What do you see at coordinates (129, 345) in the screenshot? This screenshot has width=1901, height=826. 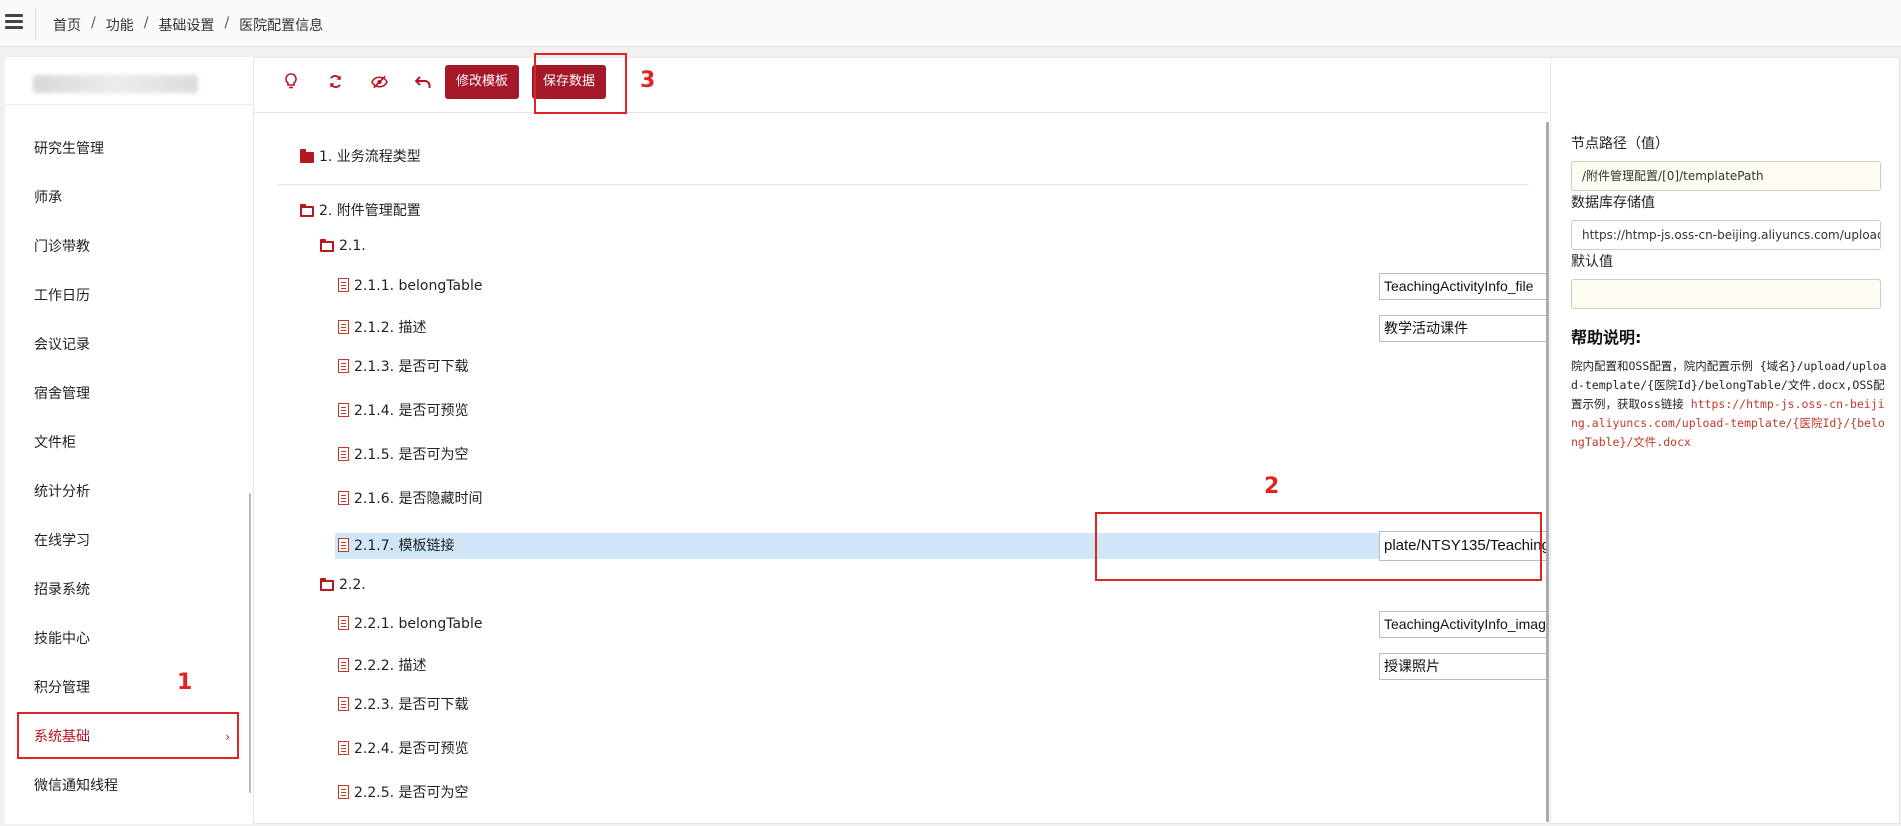 I see `sidebar-item-meeting-records: 会议记录` at bounding box center [129, 345].